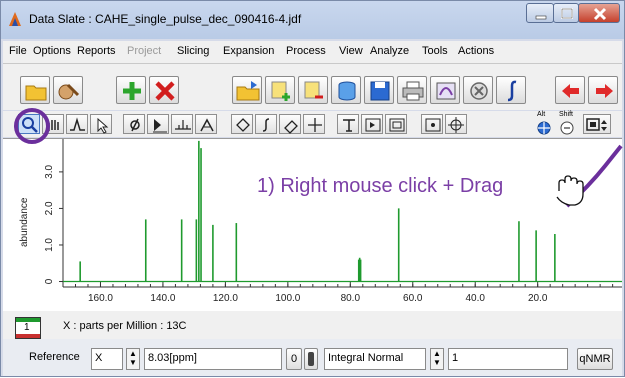  Describe the element at coordinates (32, 126) in the screenshot. I see `highlight-circle` at that location.